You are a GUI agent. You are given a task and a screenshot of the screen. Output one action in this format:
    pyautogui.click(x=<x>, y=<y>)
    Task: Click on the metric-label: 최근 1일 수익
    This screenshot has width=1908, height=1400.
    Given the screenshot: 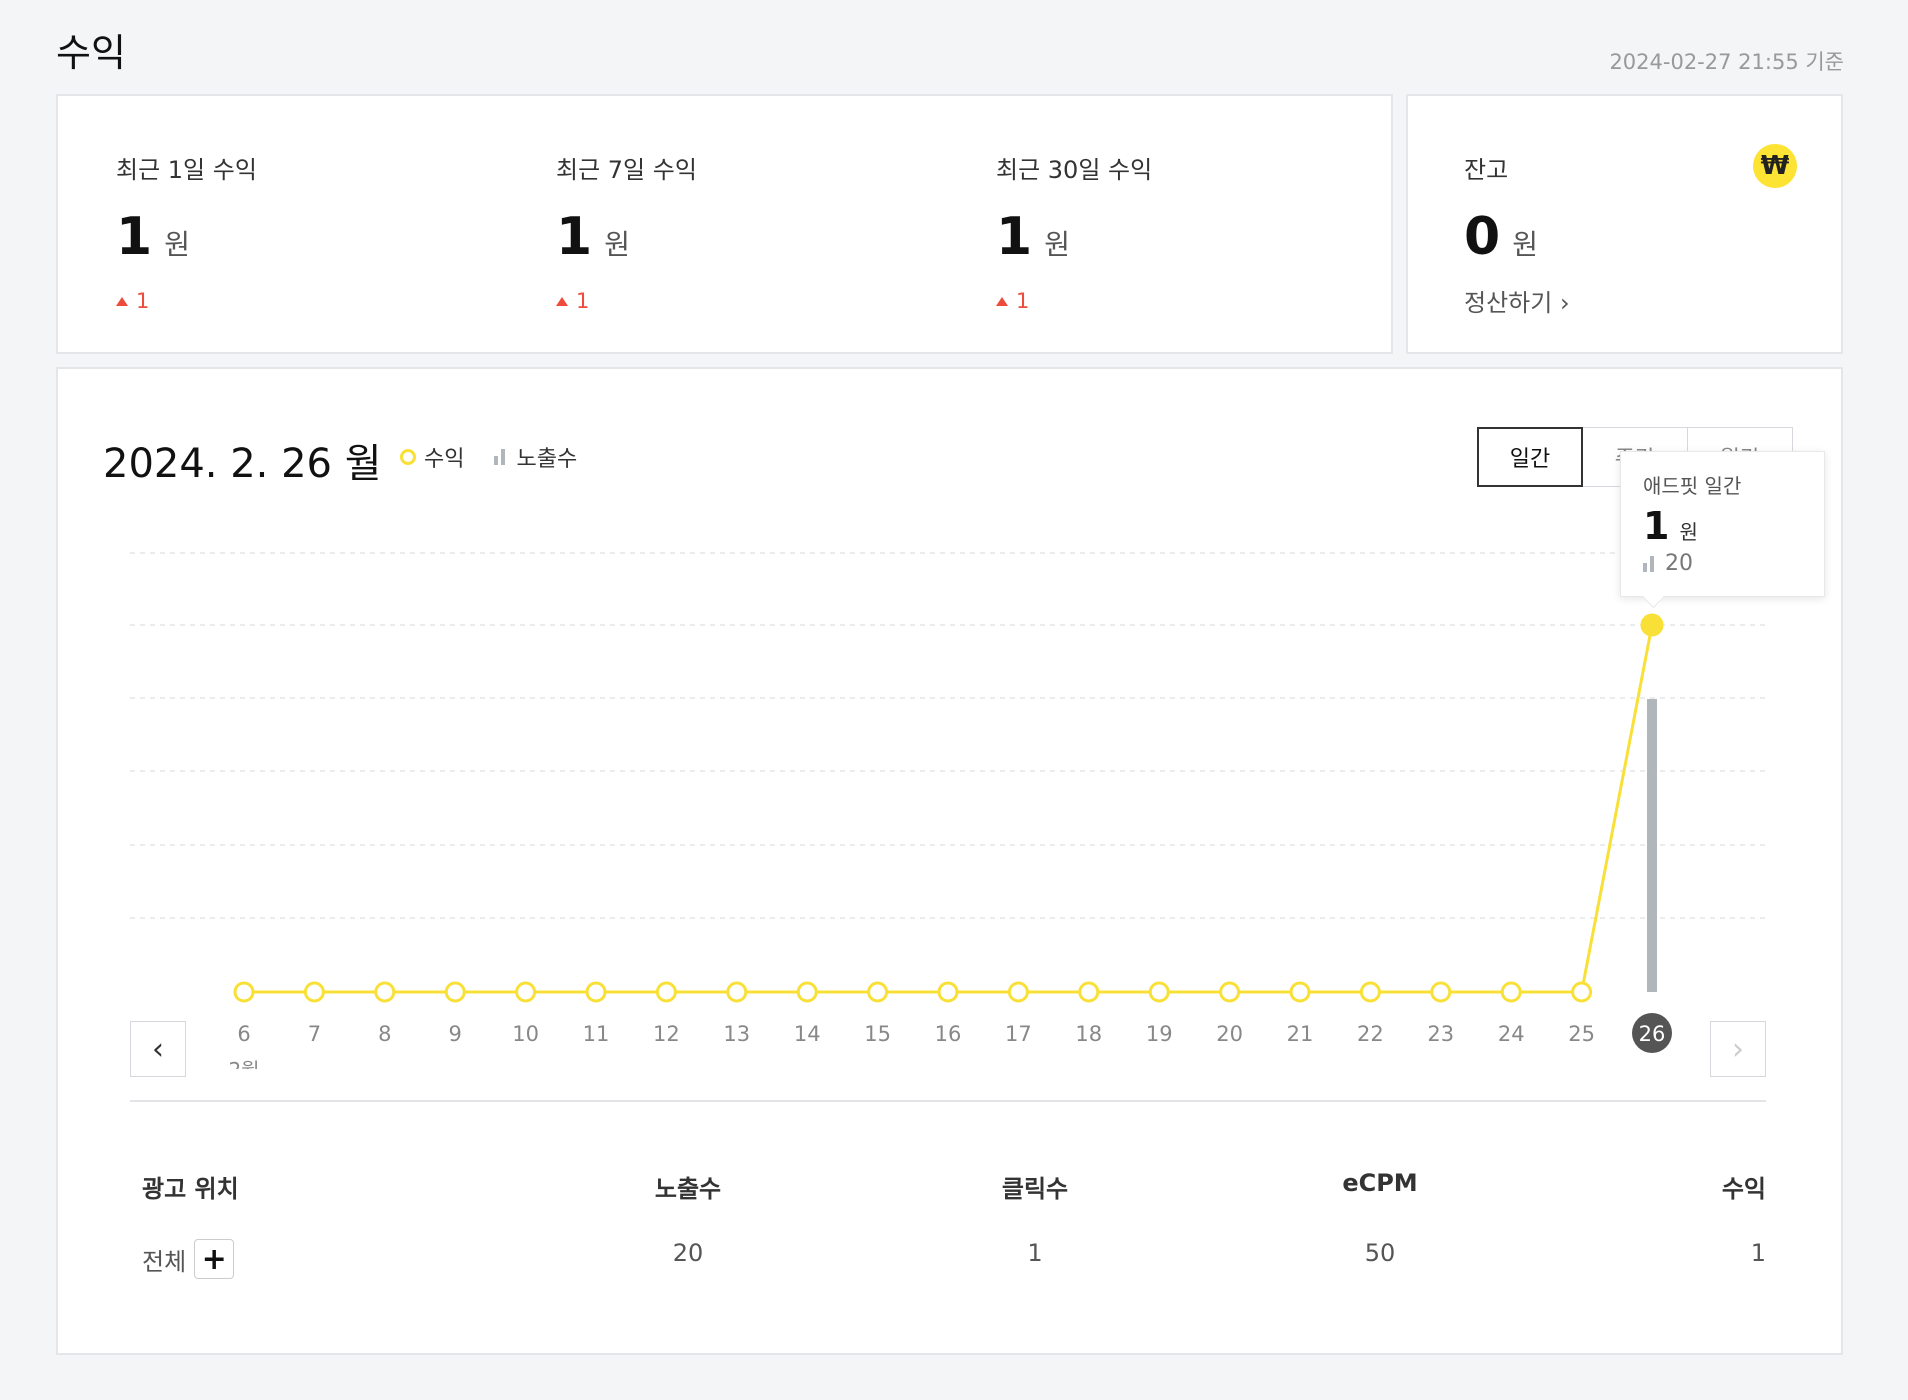 What is the action you would take?
    pyautogui.click(x=186, y=170)
    